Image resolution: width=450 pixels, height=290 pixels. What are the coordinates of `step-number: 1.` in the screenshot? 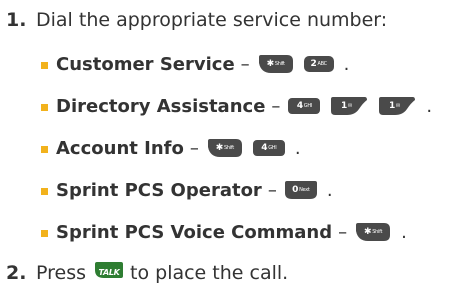 It's located at (16, 20).